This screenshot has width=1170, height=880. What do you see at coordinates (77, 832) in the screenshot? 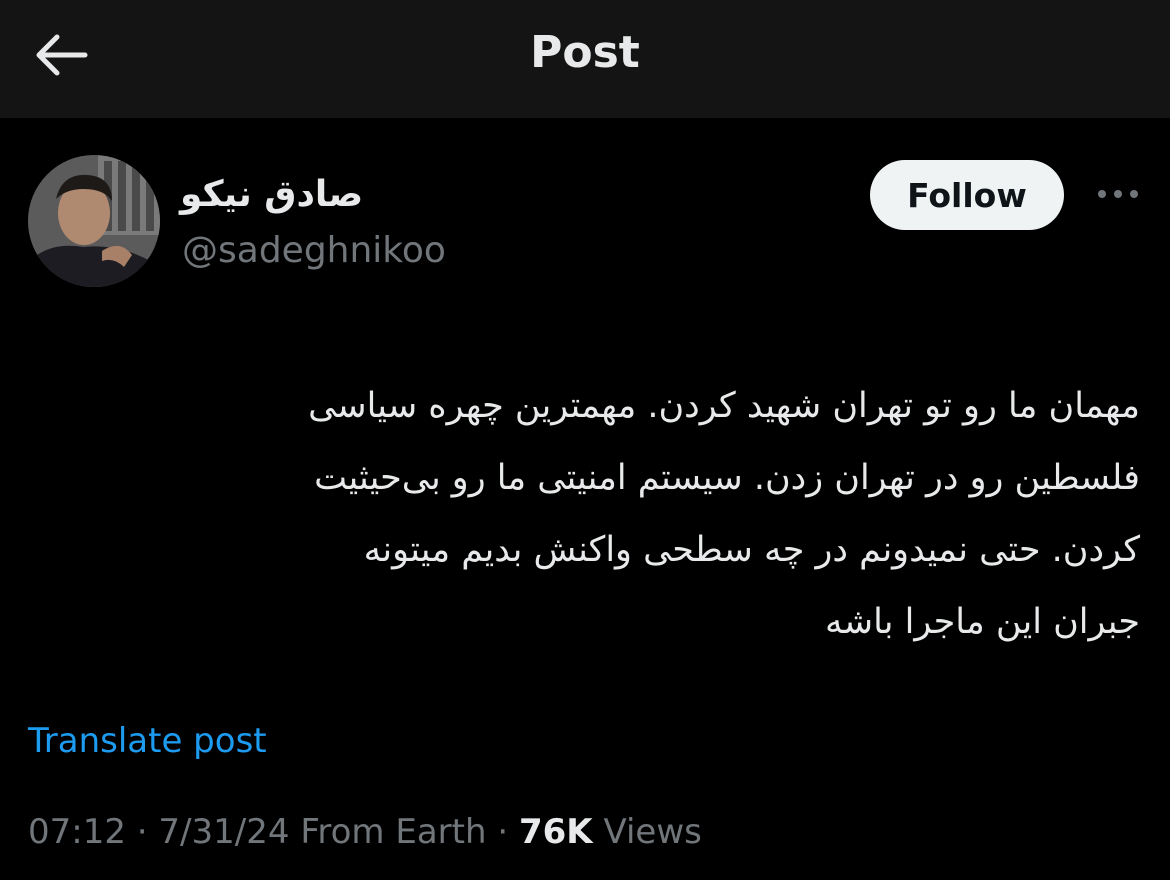
I see `post-time: 07:12` at bounding box center [77, 832].